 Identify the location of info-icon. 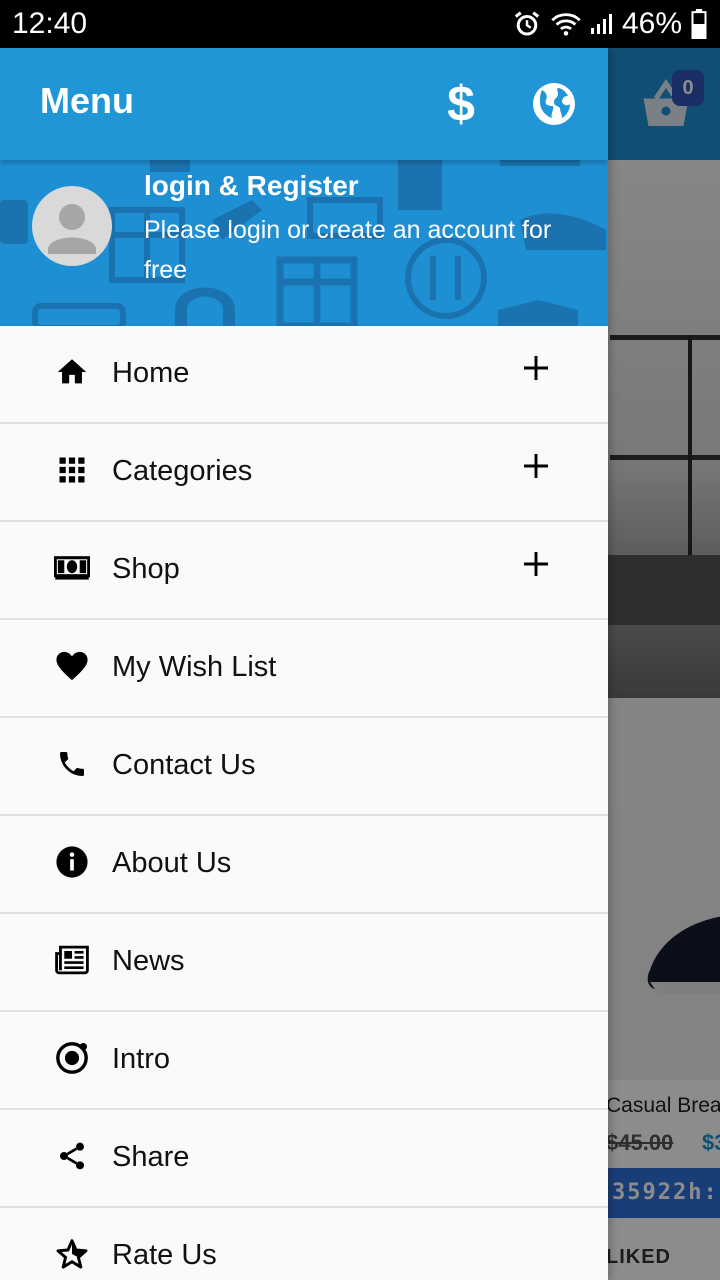
(72, 862).